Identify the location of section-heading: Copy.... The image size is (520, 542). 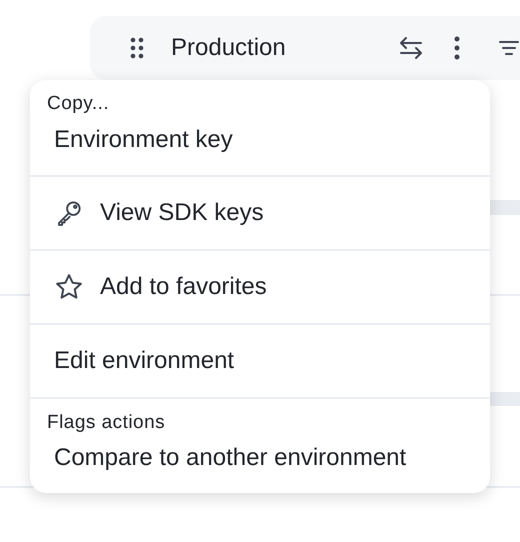
(78, 104).